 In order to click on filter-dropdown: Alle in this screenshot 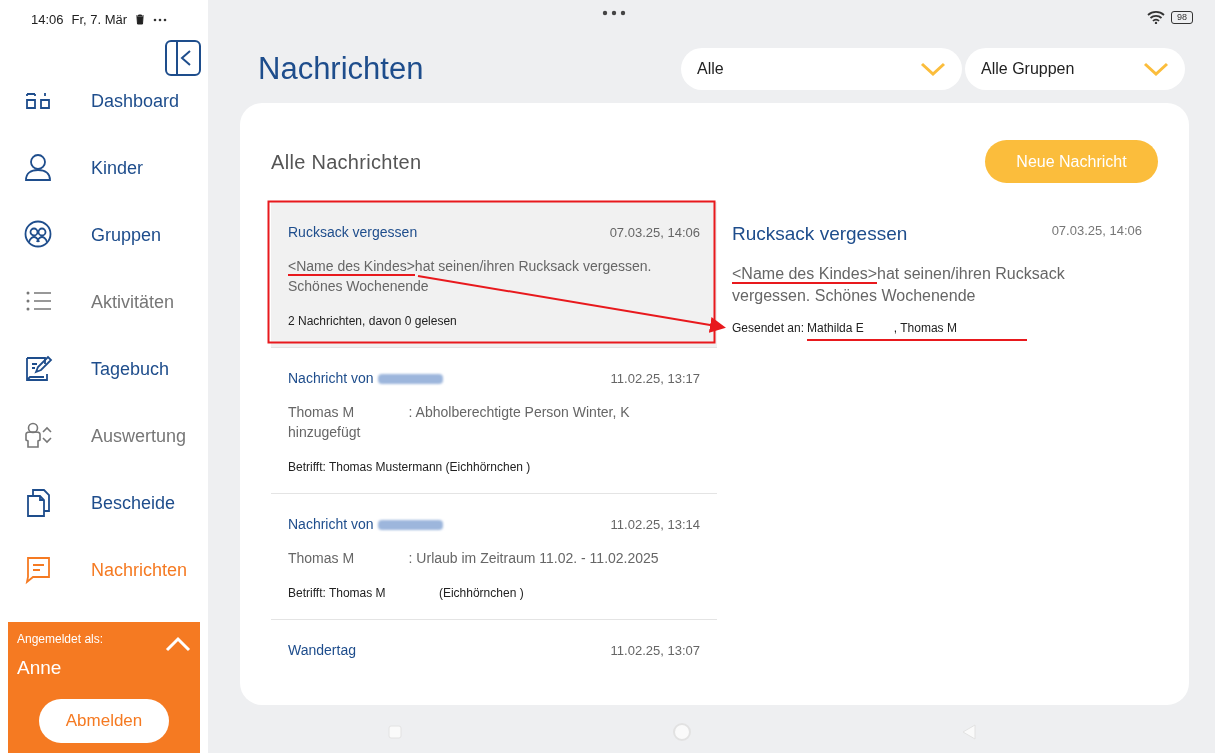, I will do `click(821, 69)`.